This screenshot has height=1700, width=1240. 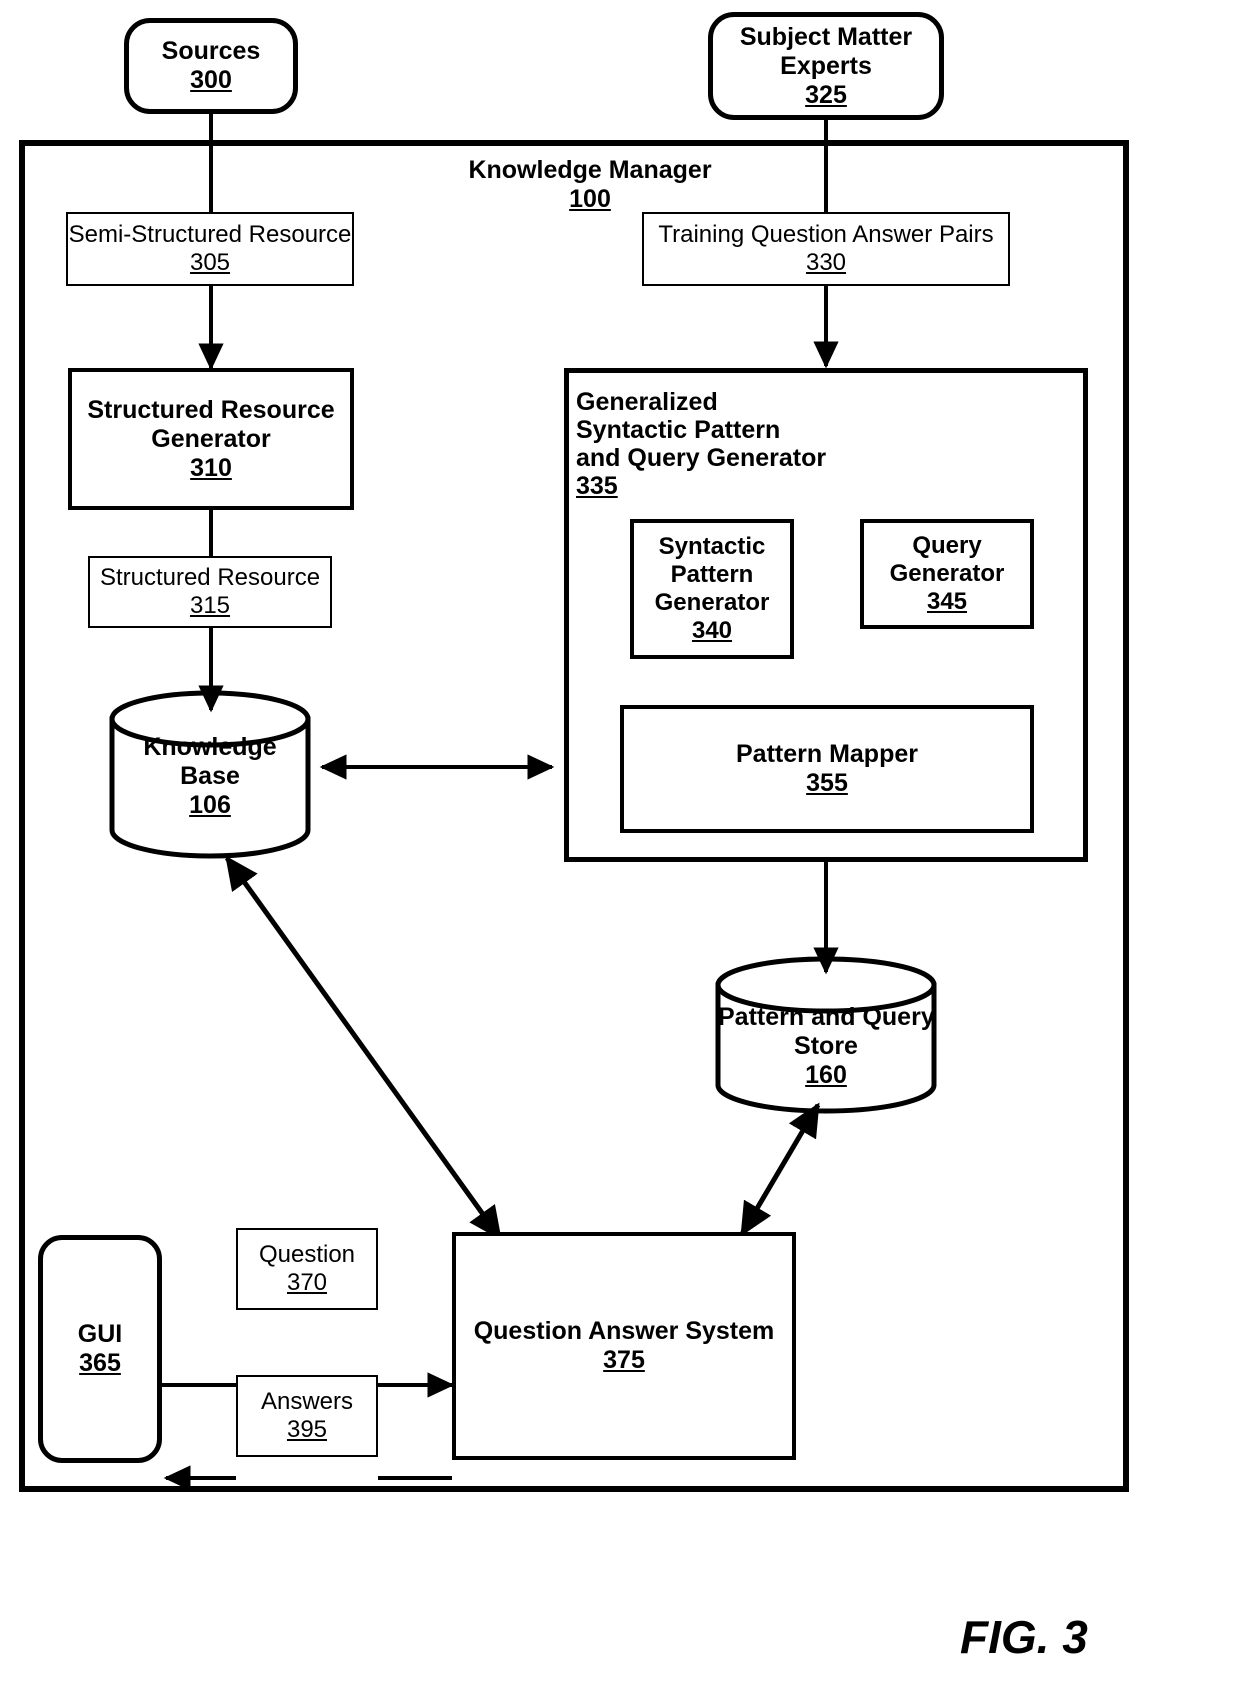 What do you see at coordinates (712, 575) in the screenshot?
I see `spg-label-line2: Pattern` at bounding box center [712, 575].